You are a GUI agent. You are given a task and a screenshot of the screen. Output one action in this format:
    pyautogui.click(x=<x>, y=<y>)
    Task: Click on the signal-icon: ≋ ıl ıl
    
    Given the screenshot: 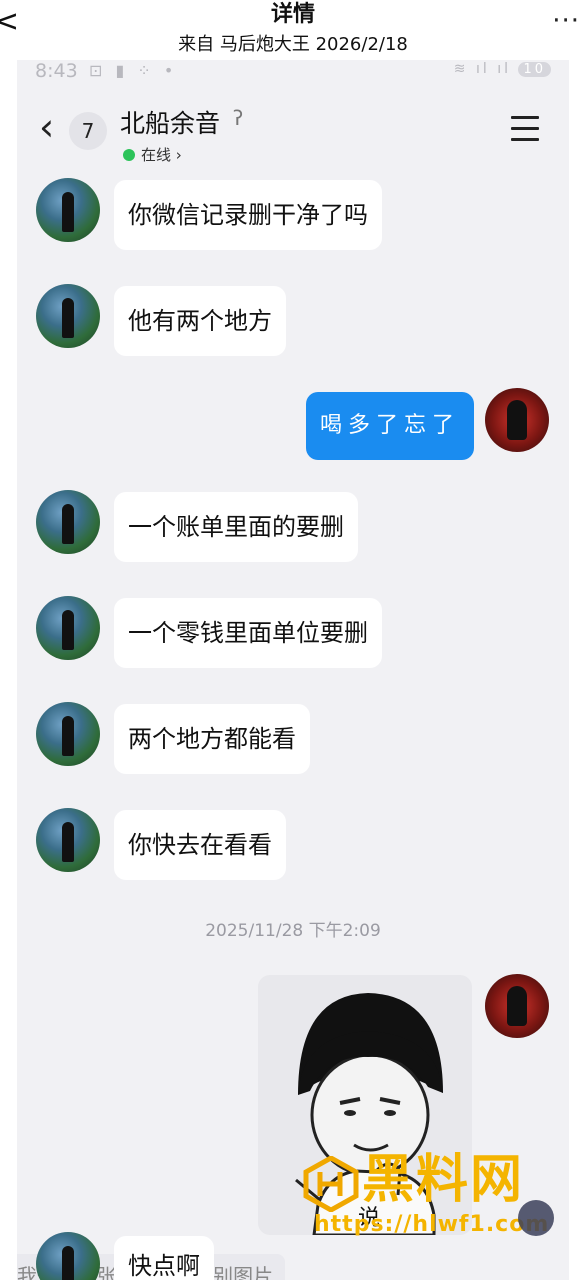 What is the action you would take?
    pyautogui.click(x=482, y=69)
    